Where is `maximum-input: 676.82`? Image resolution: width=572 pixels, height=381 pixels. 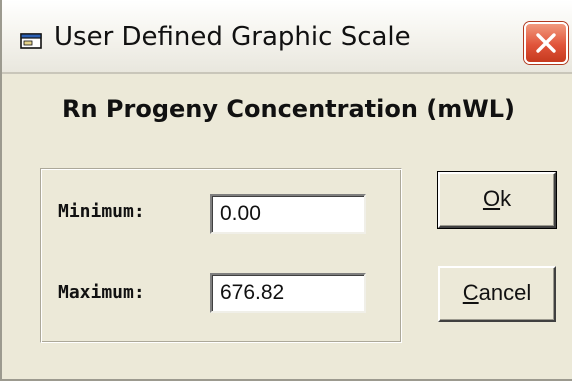 maximum-input: 676.82 is located at coordinates (288, 293).